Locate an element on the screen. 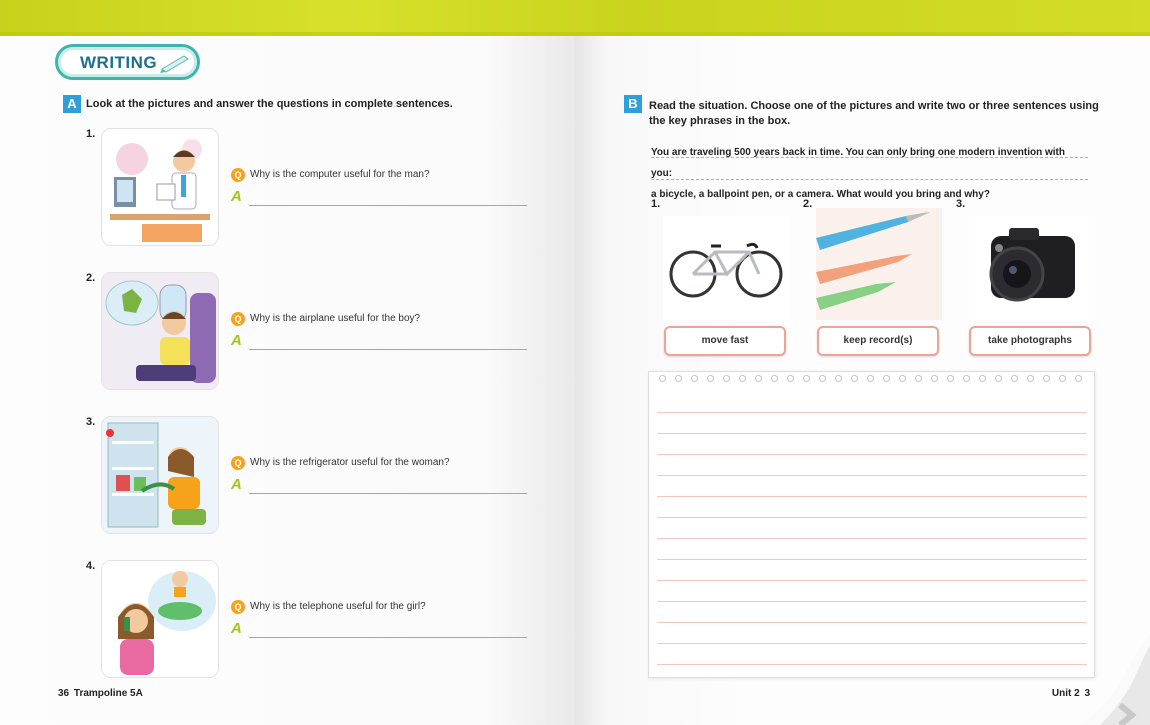 This screenshot has height=725, width=1150. key-phrase-keep-records: keep record(s) is located at coordinates (878, 341).